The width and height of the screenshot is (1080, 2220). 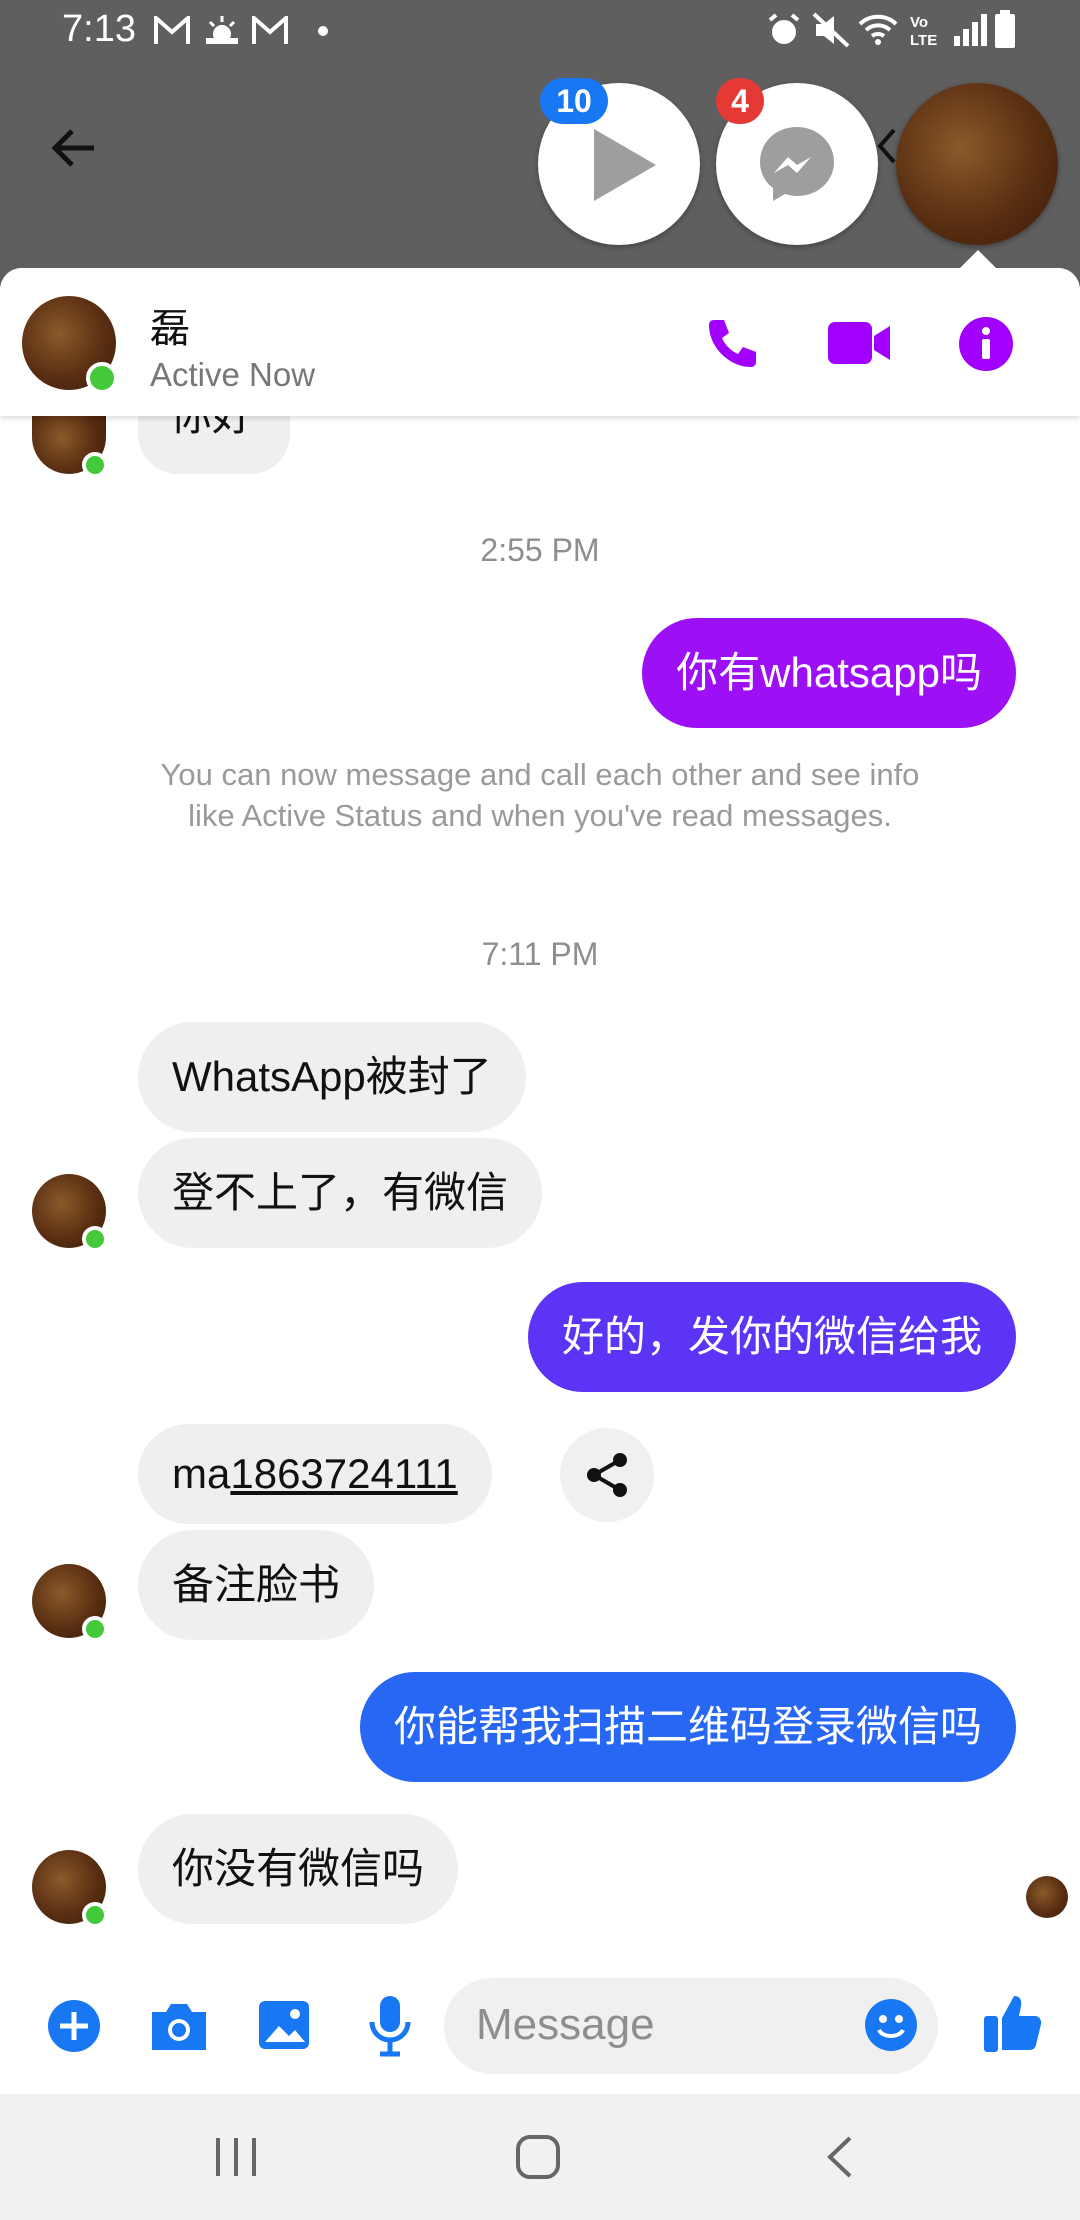 What do you see at coordinates (565, 2024) in the screenshot?
I see `message-placeholder: Message` at bounding box center [565, 2024].